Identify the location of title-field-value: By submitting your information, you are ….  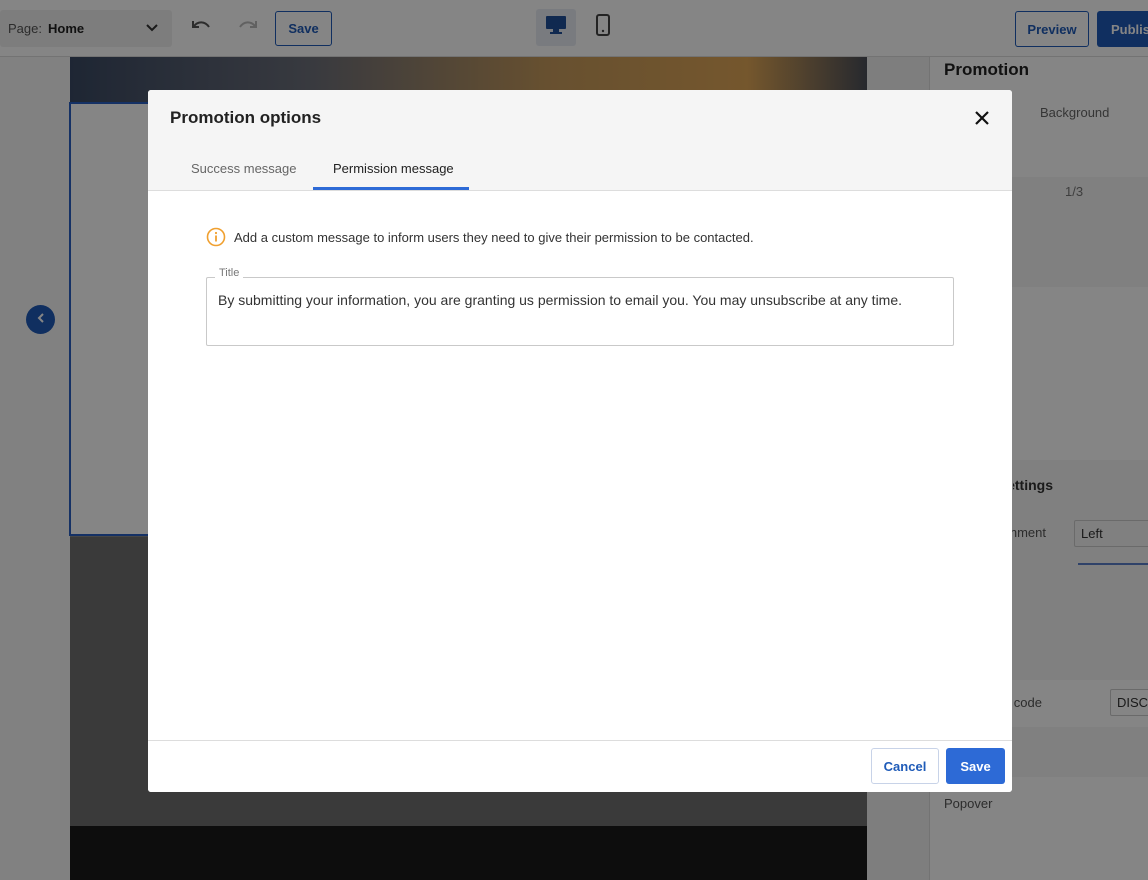
(560, 300).